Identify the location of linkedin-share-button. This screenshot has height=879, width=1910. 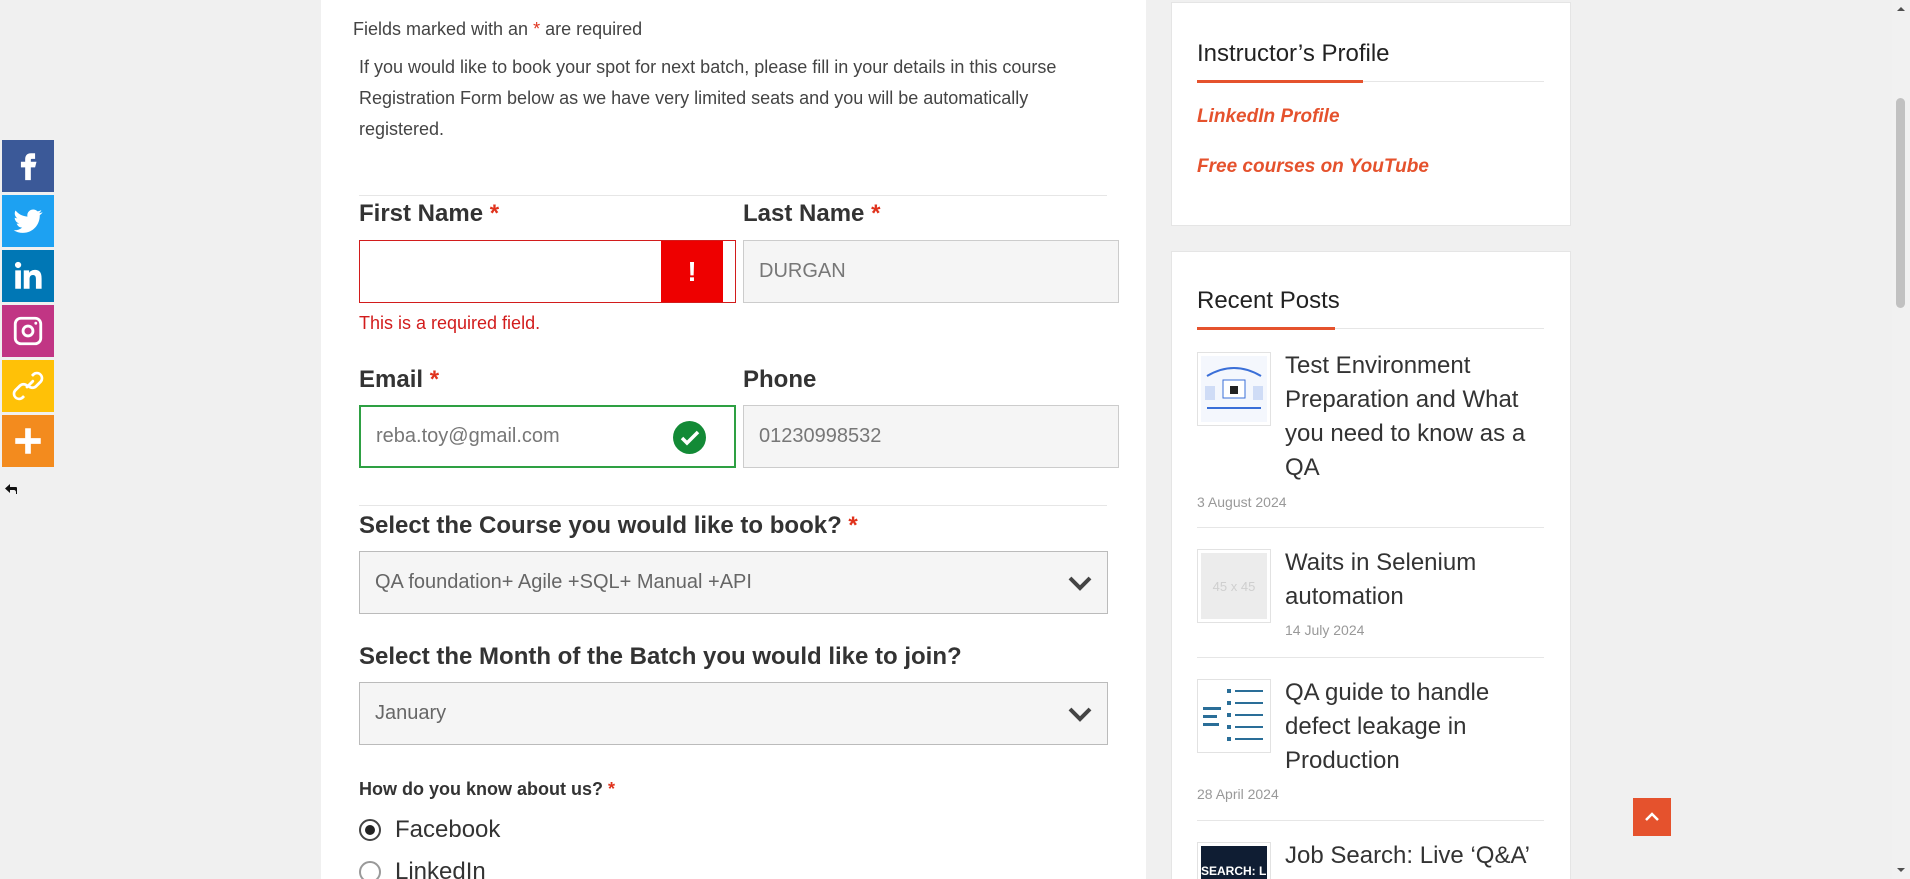
(28, 276).